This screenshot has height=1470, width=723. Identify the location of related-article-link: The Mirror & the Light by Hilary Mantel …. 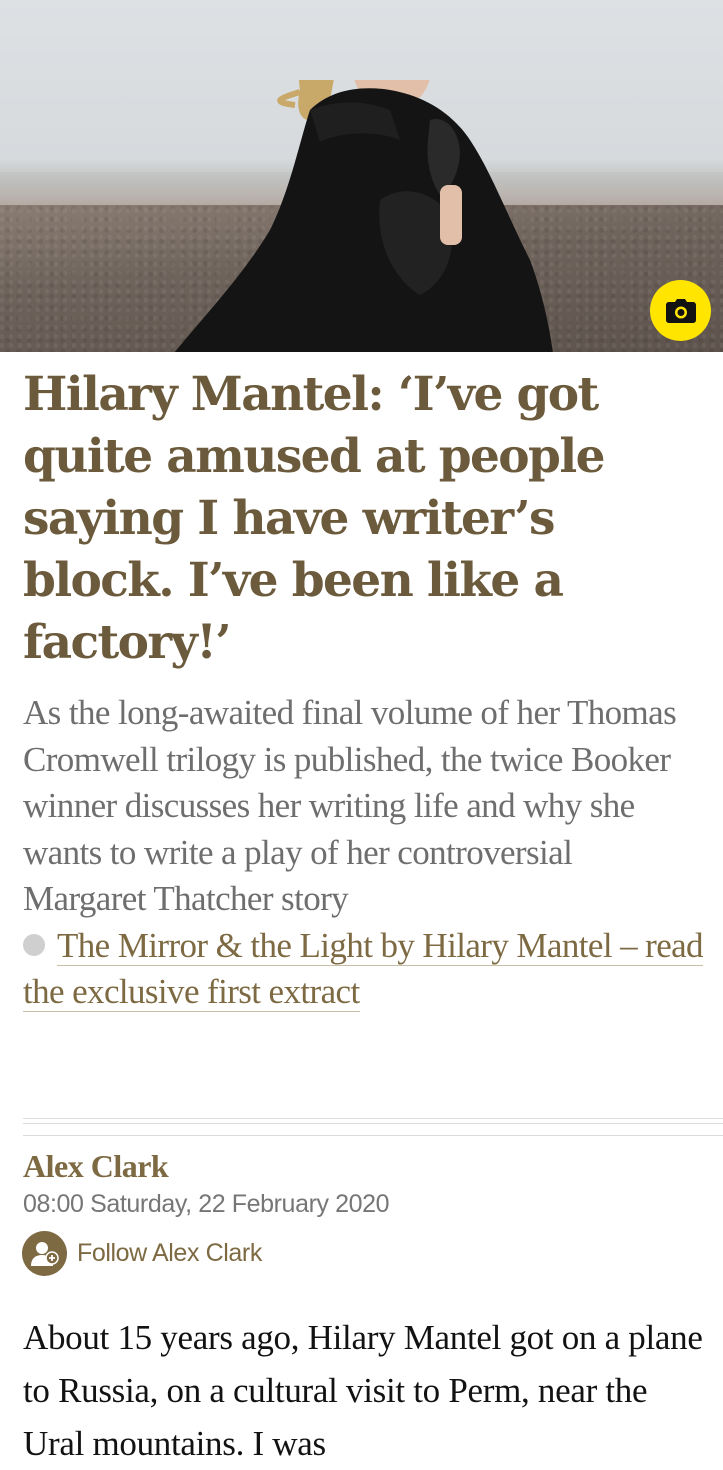
(363, 968).